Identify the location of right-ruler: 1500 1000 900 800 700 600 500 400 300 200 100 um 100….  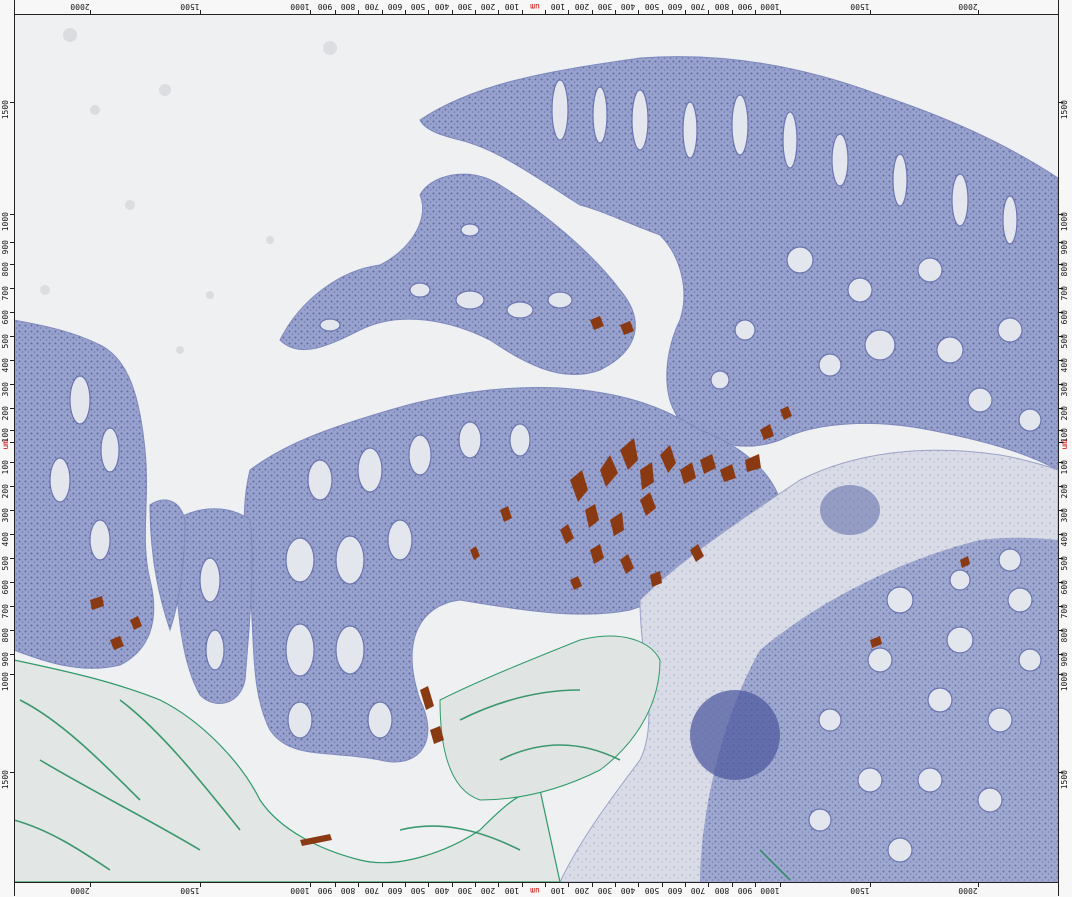
(1065, 448).